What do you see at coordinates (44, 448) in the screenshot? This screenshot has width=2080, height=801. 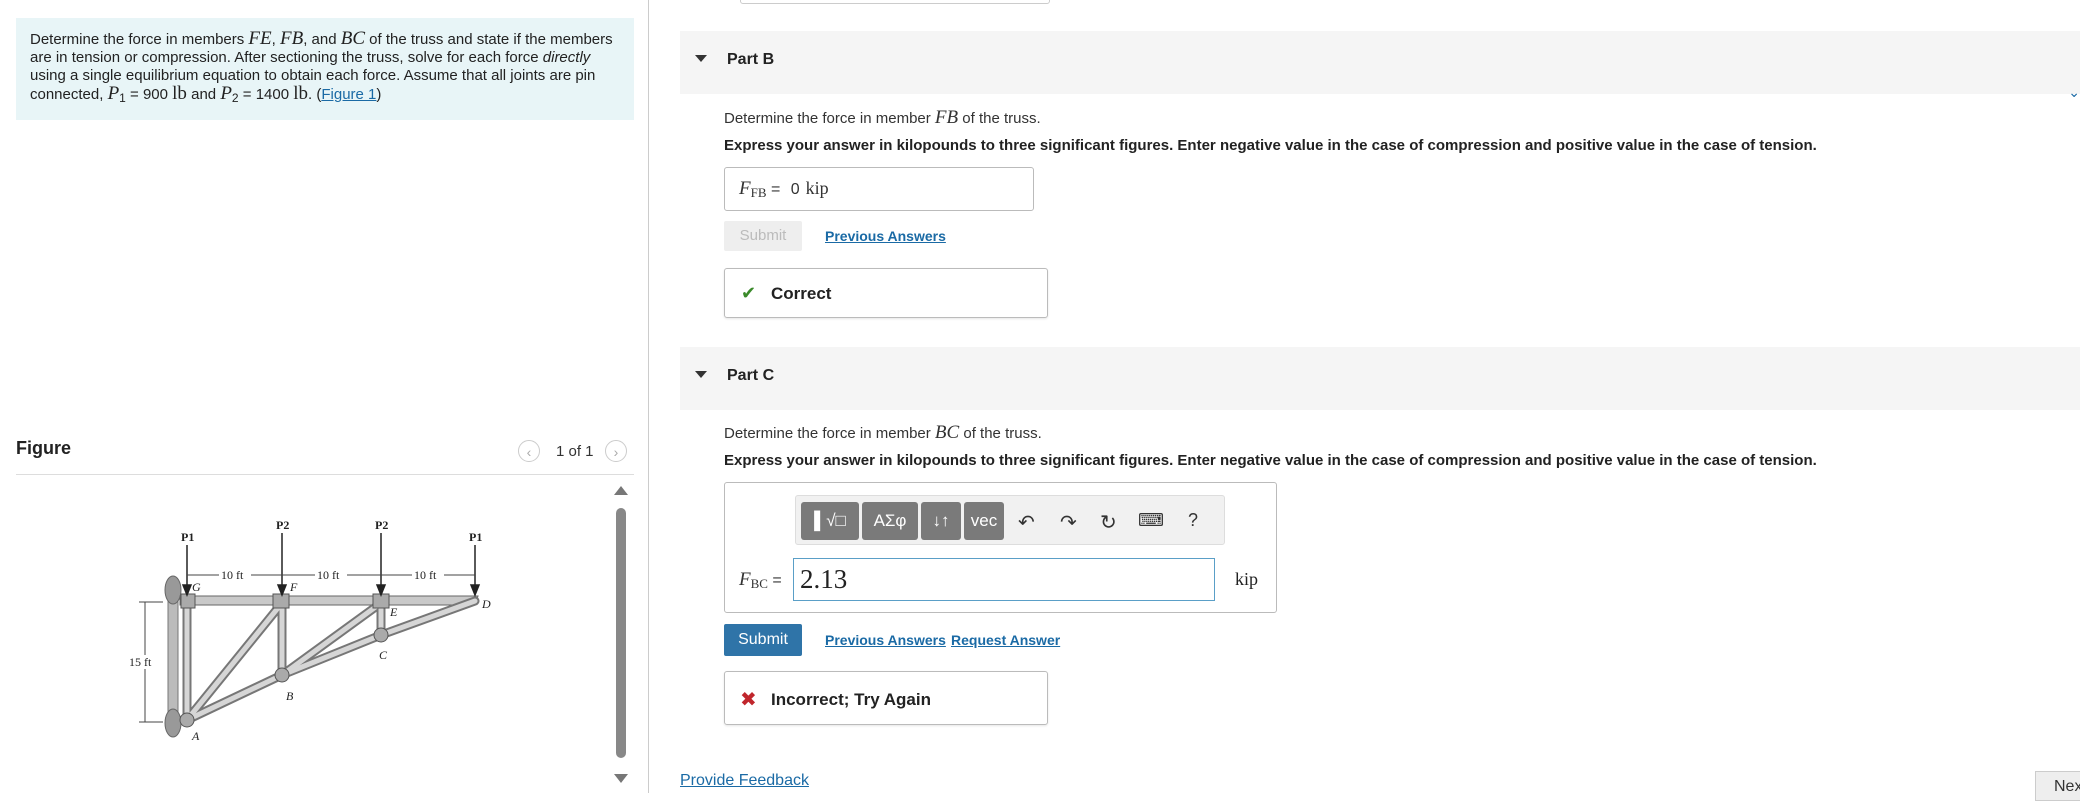 I see `figure-title: Figure` at bounding box center [44, 448].